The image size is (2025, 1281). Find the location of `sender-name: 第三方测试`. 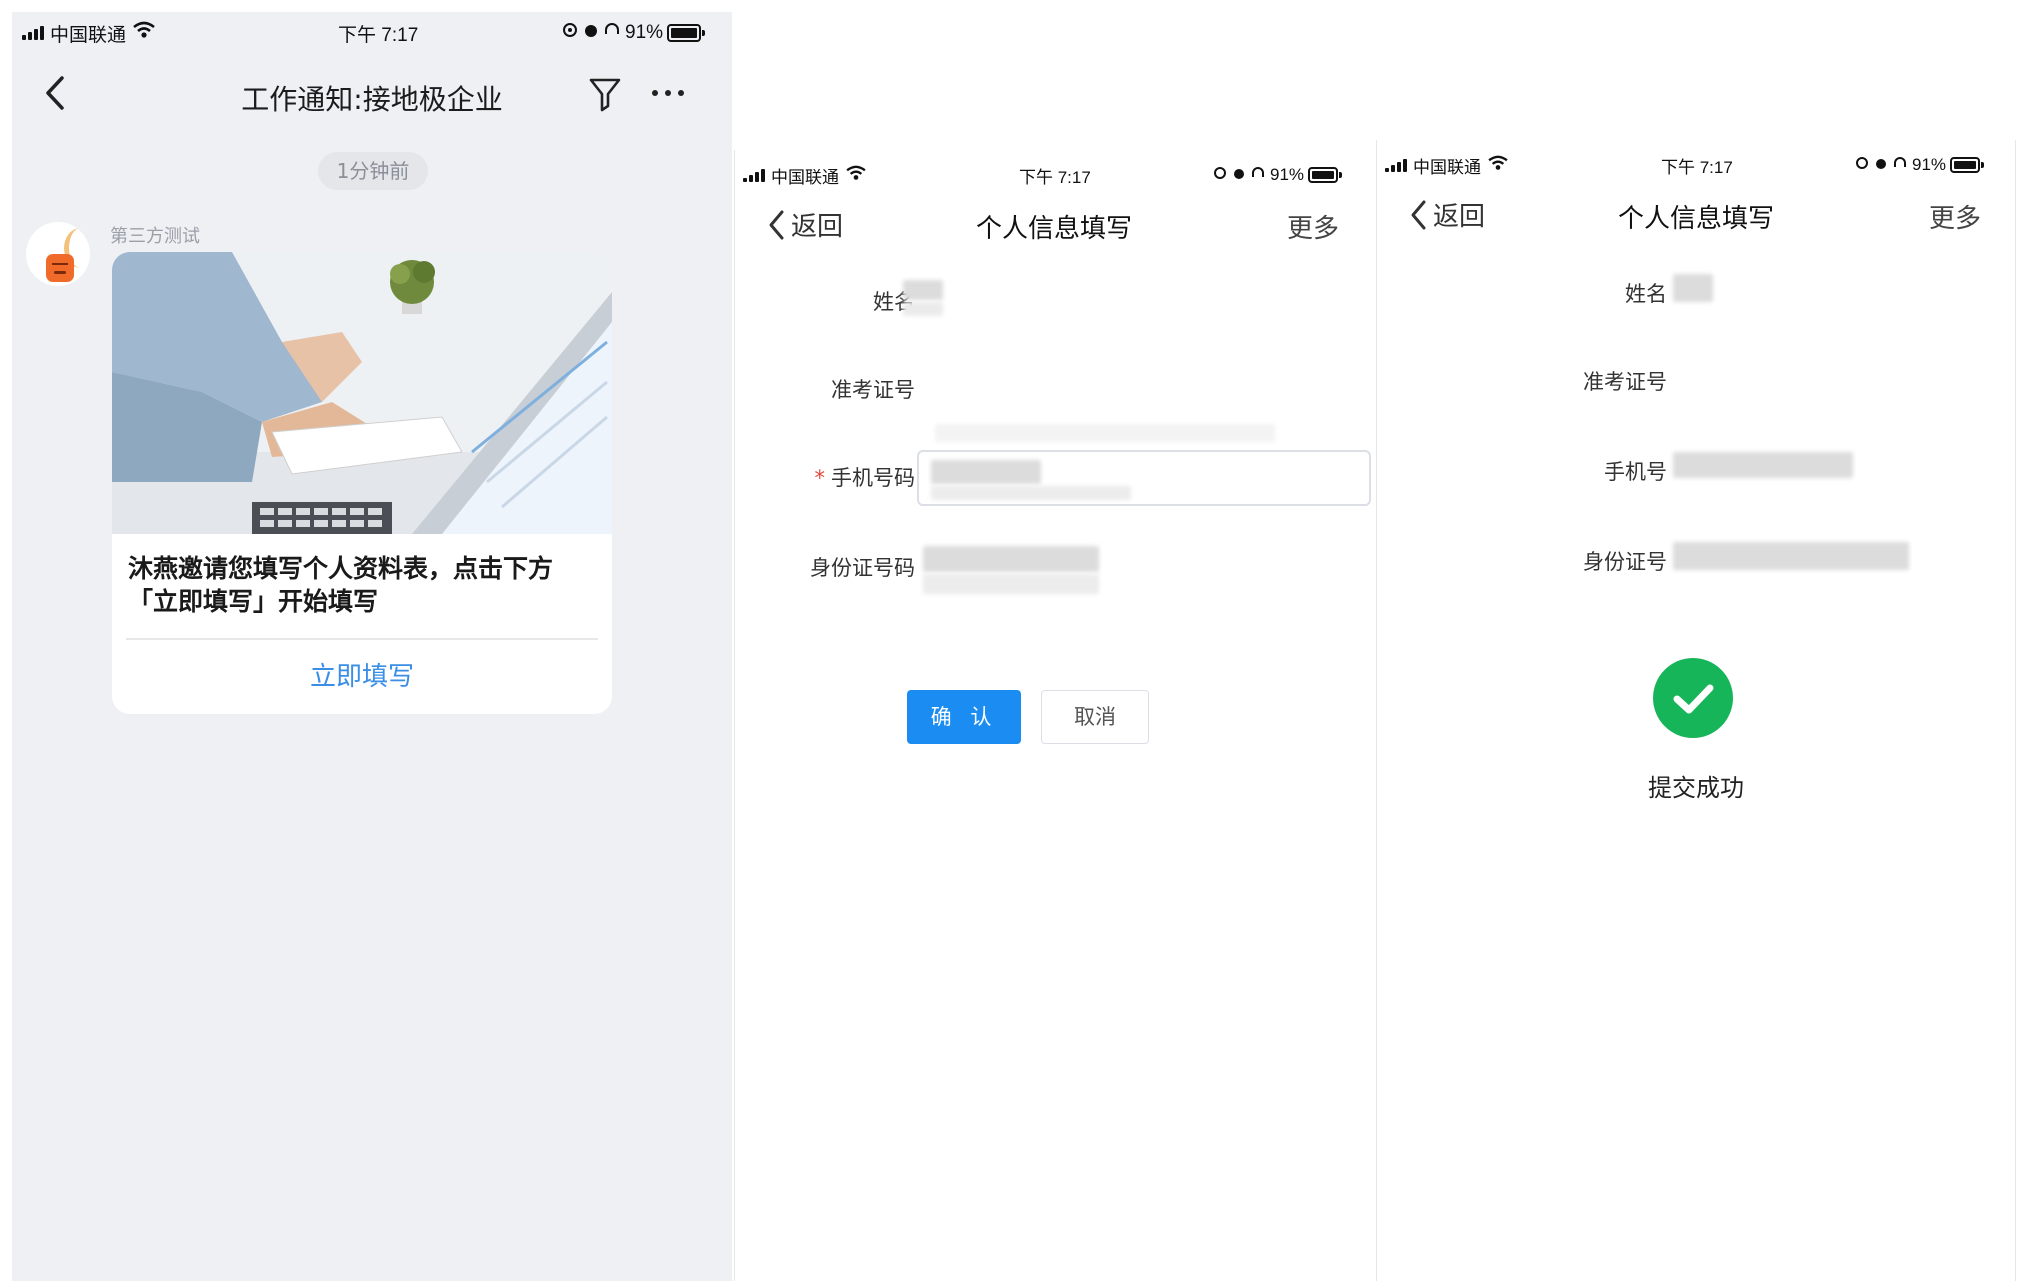

sender-name: 第三方测试 is located at coordinates (155, 236).